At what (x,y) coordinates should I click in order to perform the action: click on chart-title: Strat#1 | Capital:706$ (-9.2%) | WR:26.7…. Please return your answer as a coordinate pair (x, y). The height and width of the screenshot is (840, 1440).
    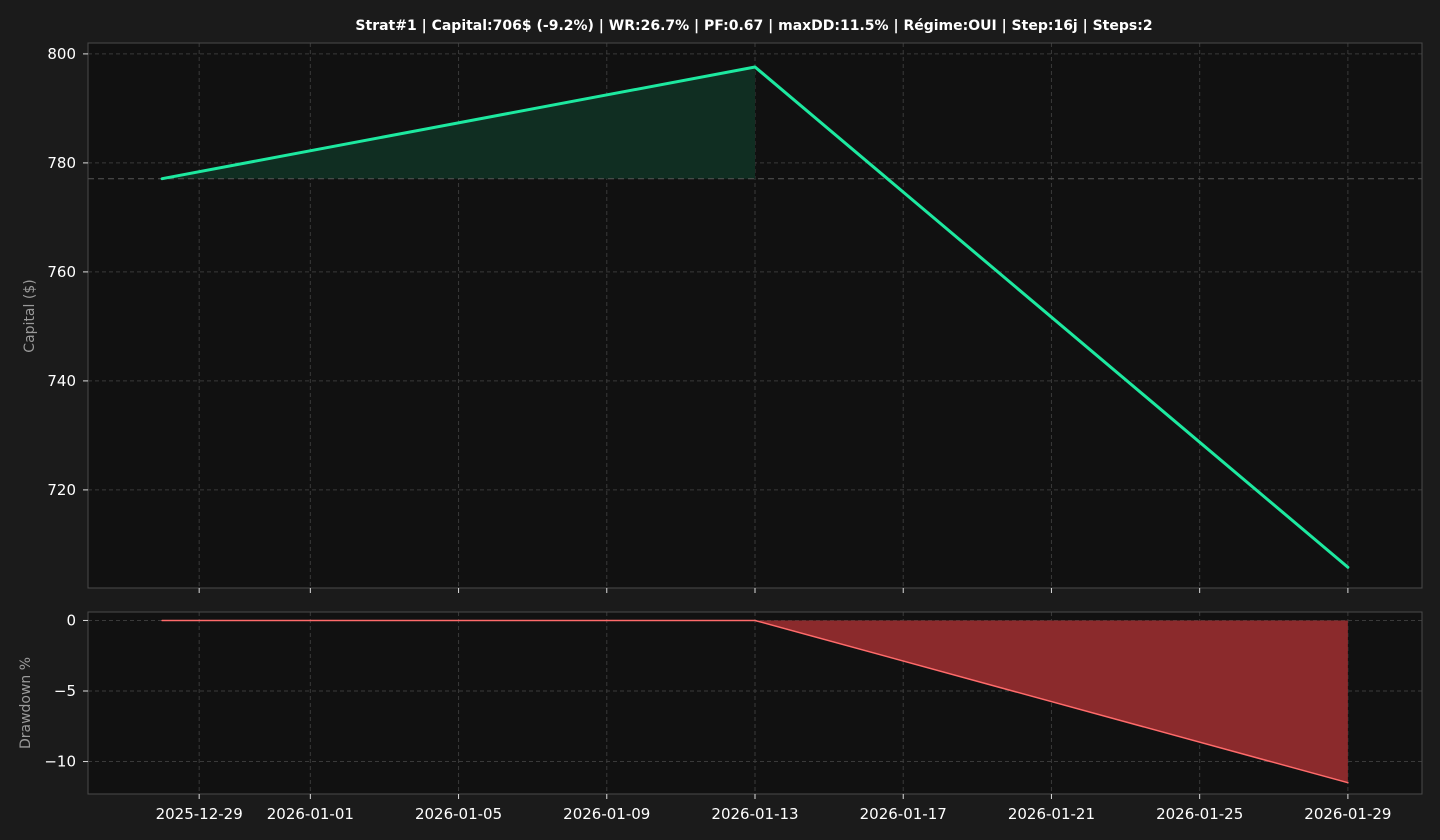
    Looking at the image, I should click on (753, 26).